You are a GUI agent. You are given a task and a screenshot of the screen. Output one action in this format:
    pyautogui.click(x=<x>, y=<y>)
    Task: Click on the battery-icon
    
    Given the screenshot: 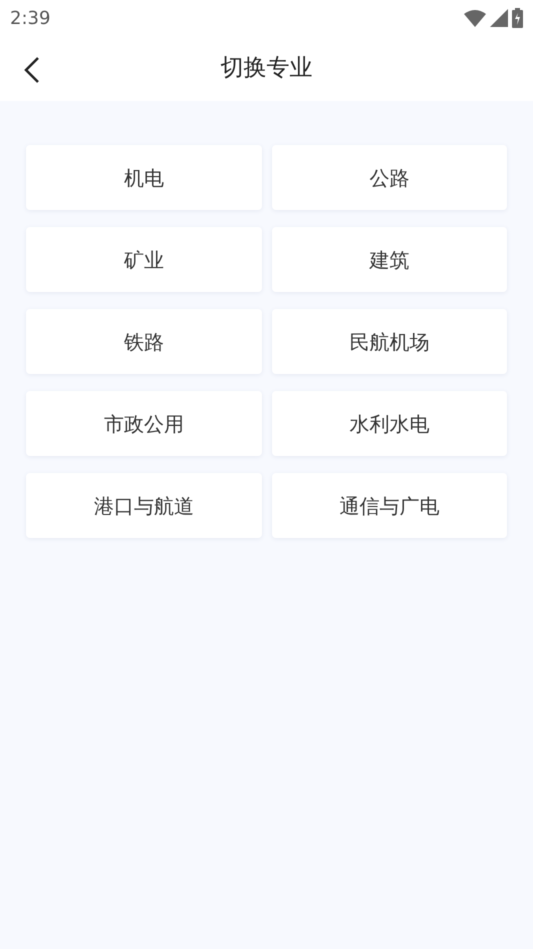 What is the action you would take?
    pyautogui.click(x=517, y=18)
    